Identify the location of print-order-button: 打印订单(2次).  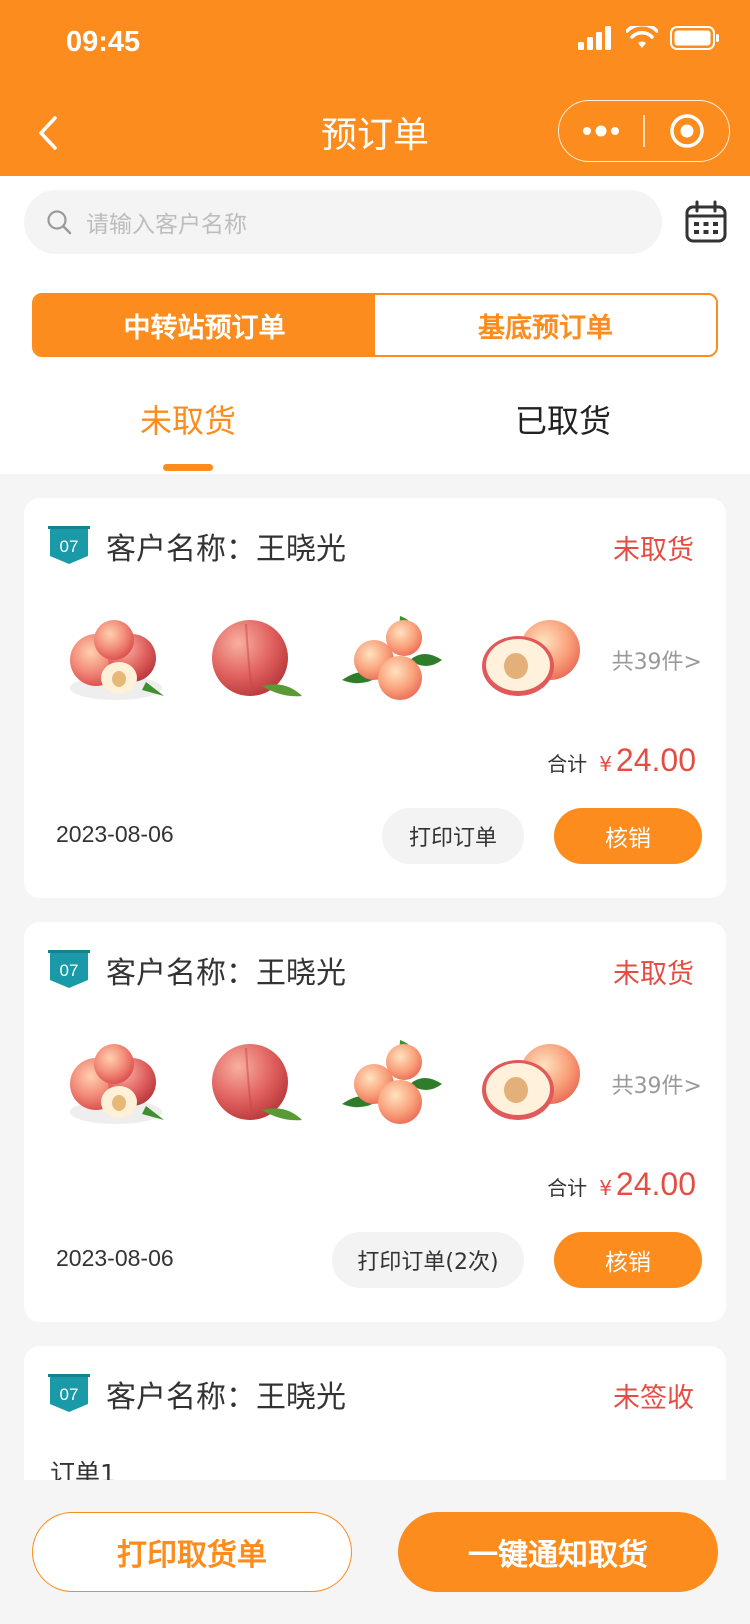
(428, 1260).